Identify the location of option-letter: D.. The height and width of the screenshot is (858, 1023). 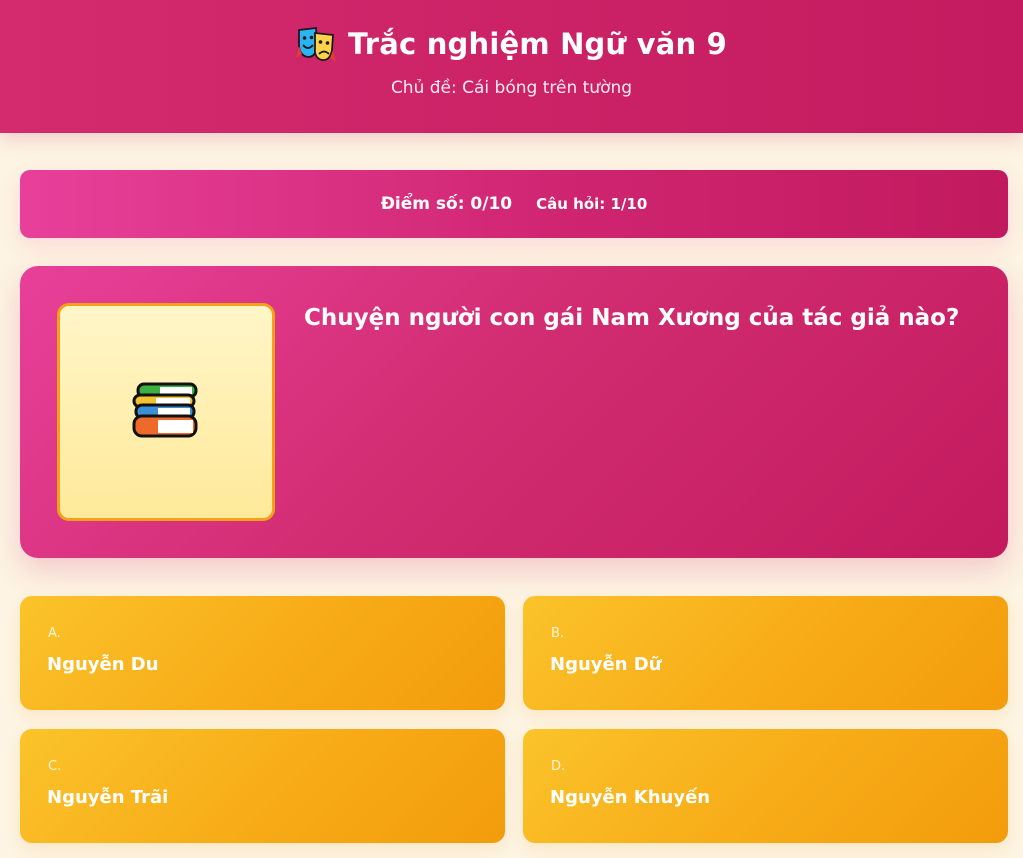
(558, 766).